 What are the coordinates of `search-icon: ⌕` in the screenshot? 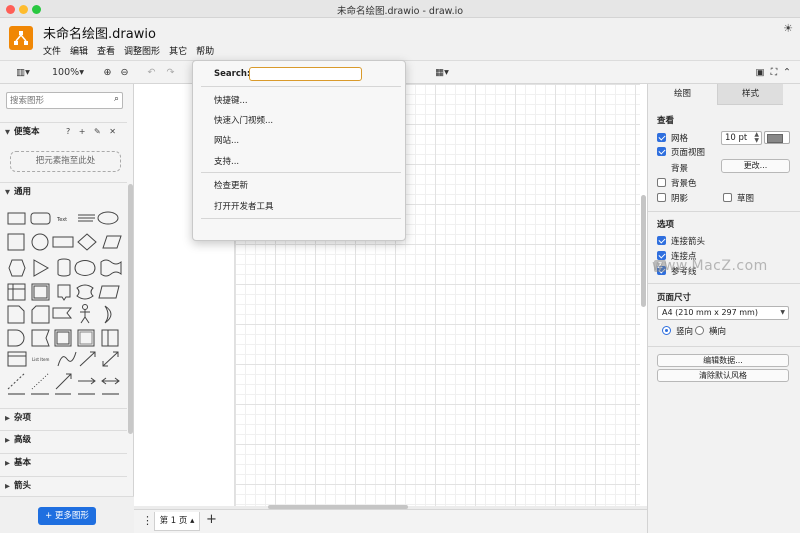 It's located at (116, 99).